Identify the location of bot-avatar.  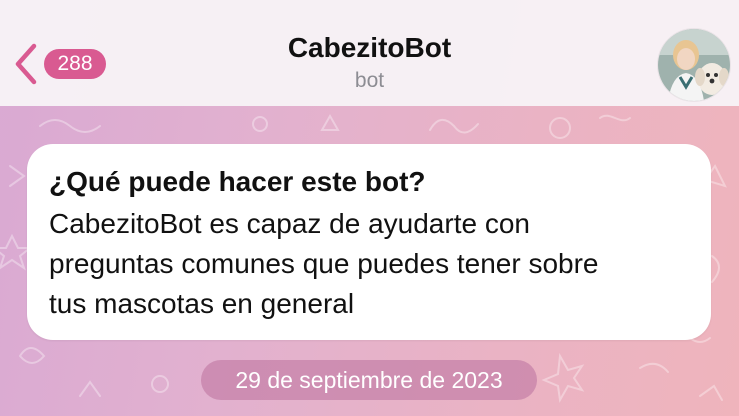
(694, 65).